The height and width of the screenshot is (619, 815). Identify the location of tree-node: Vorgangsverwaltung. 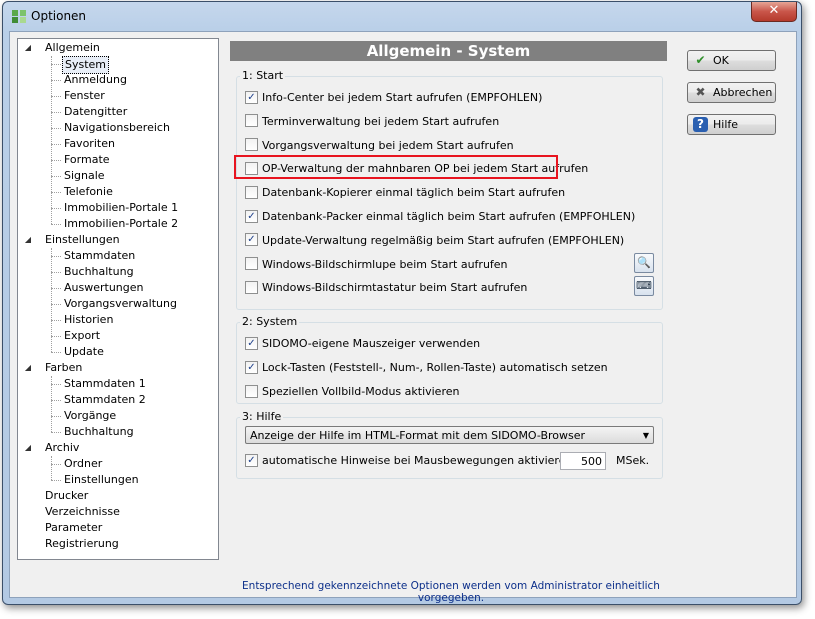
(120, 304).